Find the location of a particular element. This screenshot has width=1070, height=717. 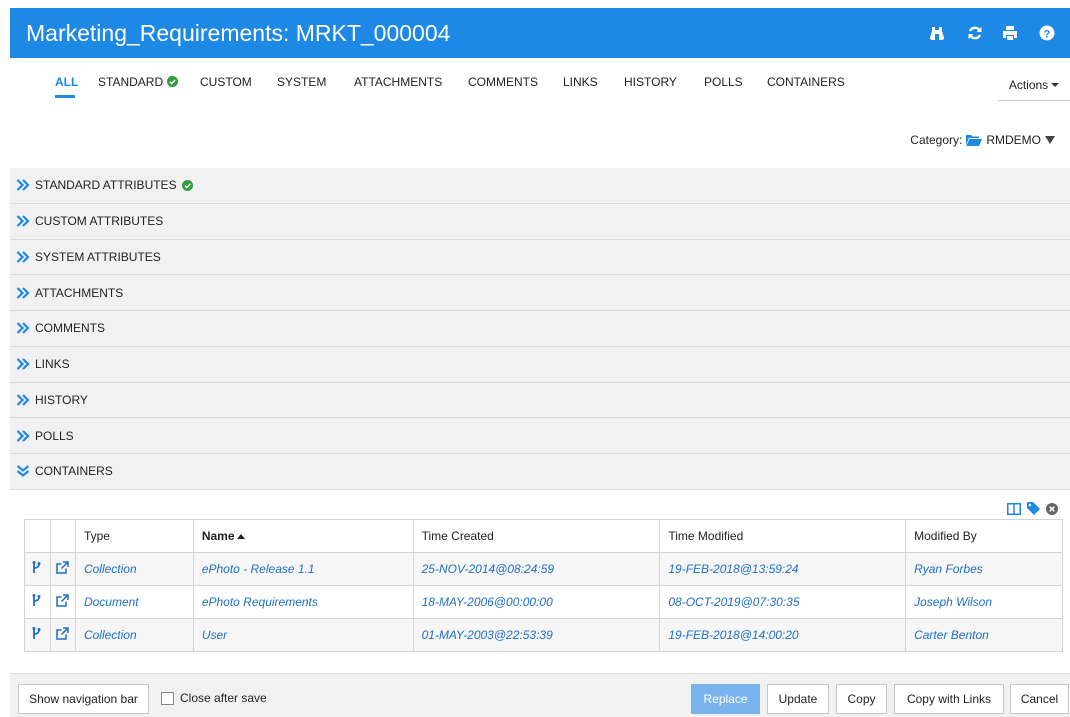

cell-modified-by: Joseph Wilson is located at coordinates (984, 602).